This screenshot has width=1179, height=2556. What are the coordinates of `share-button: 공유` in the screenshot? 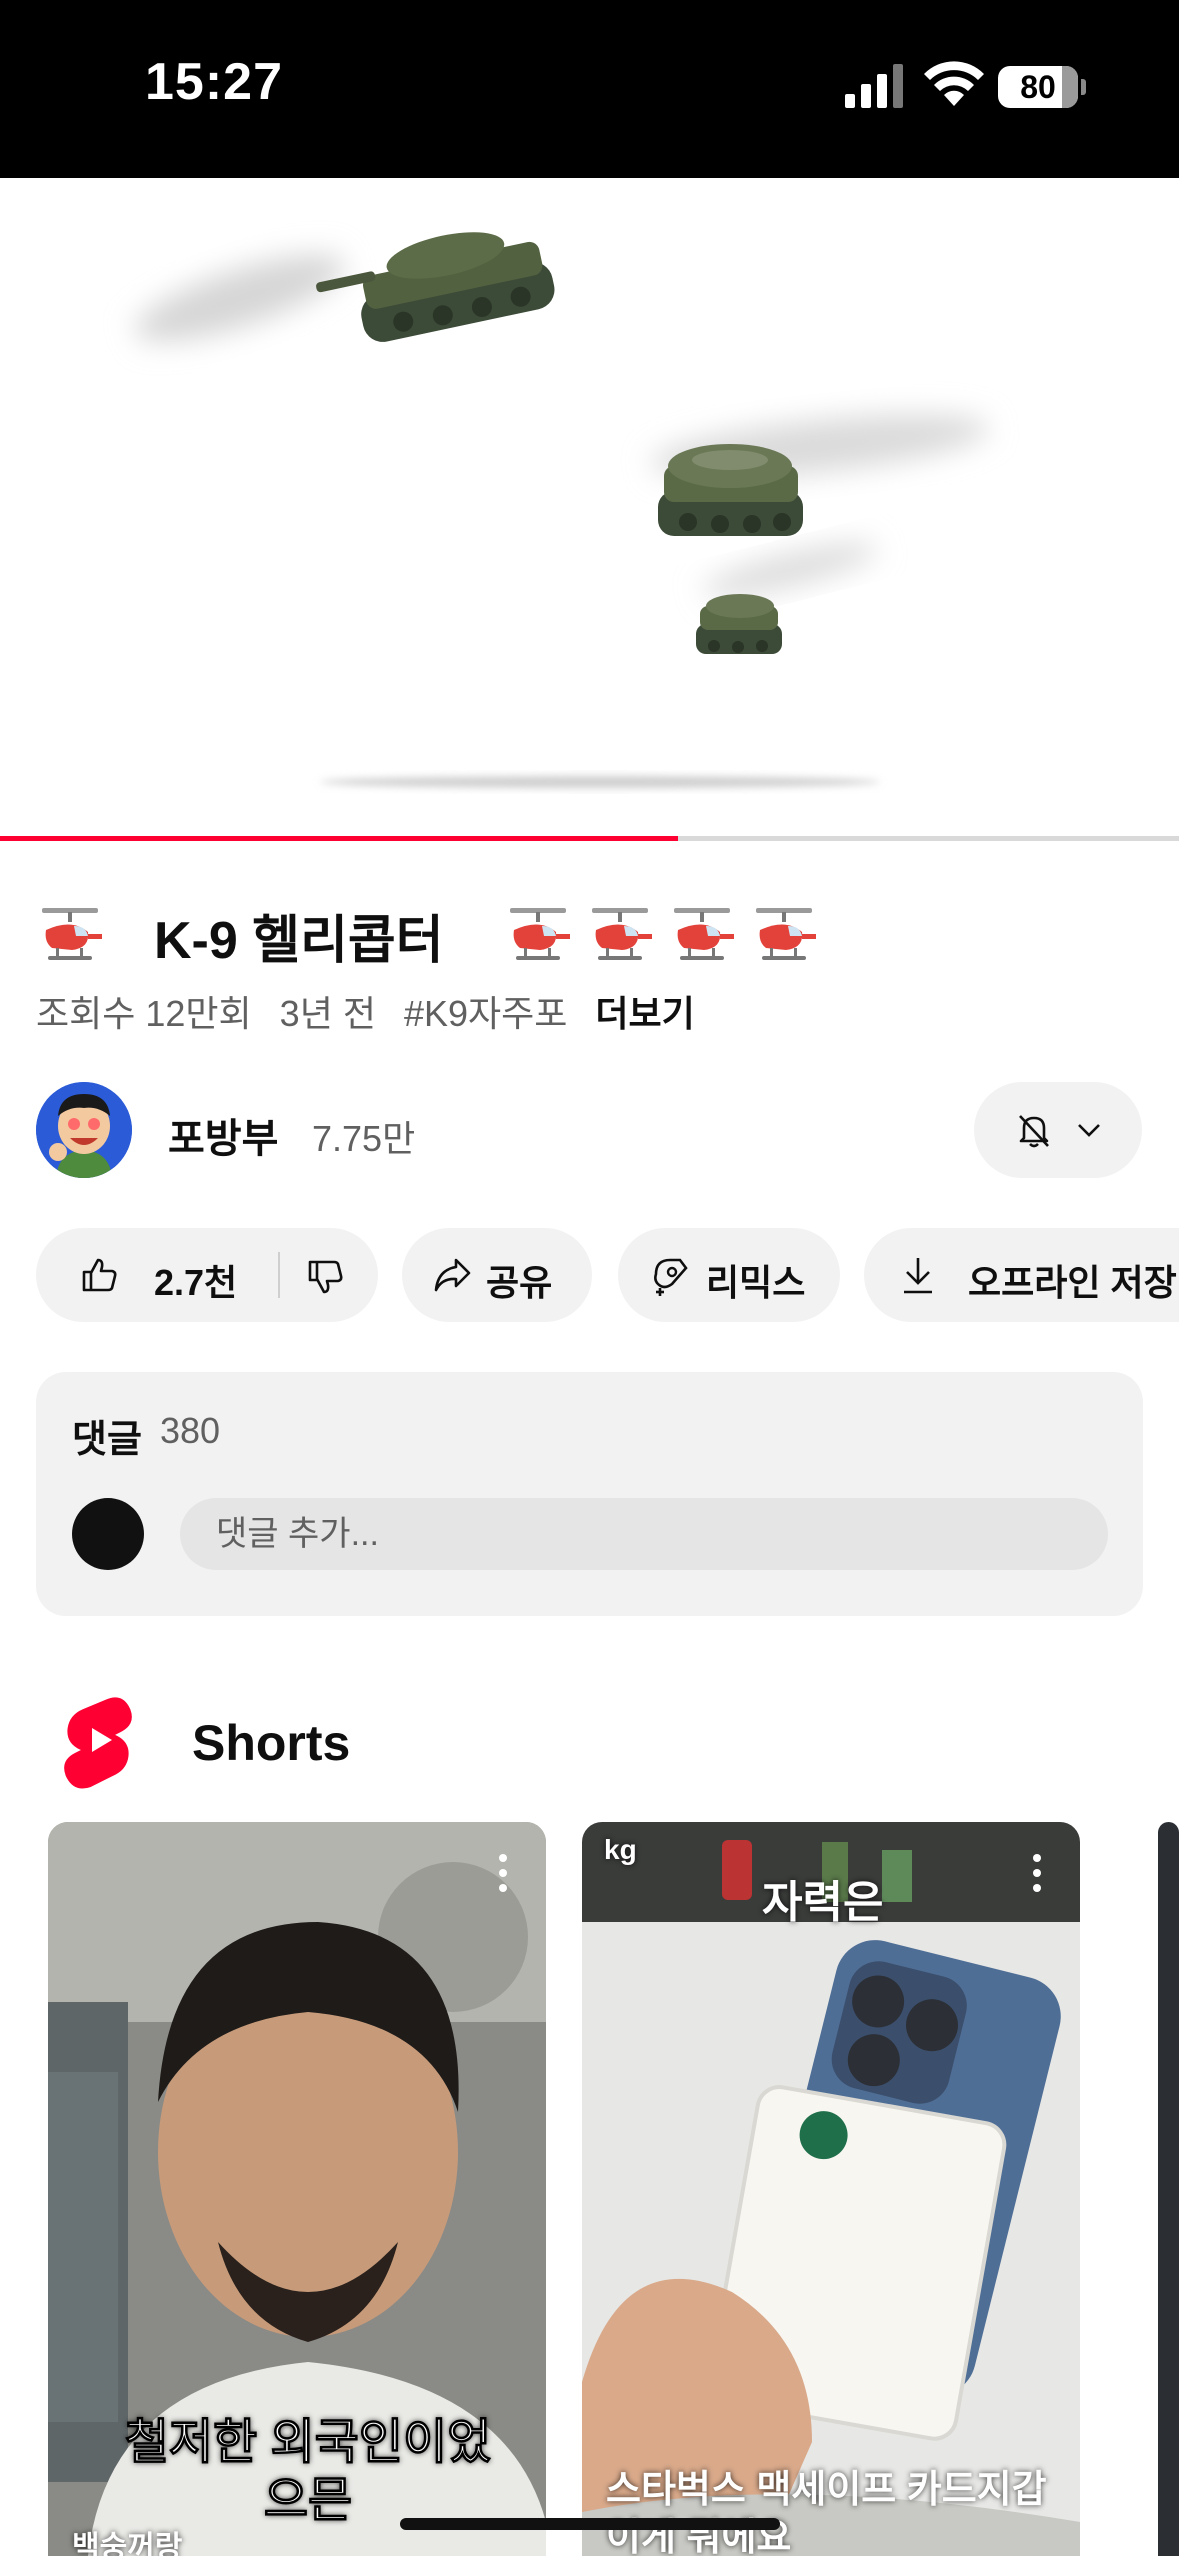 It's located at (497, 1275).